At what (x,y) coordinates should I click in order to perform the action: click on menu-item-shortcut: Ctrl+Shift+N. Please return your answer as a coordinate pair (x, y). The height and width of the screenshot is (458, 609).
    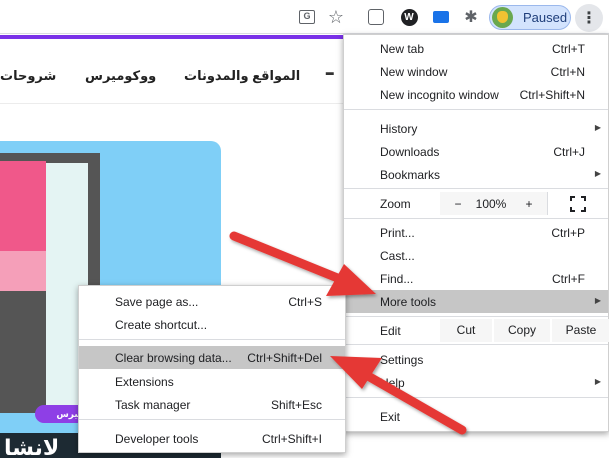
    Looking at the image, I should click on (552, 95).